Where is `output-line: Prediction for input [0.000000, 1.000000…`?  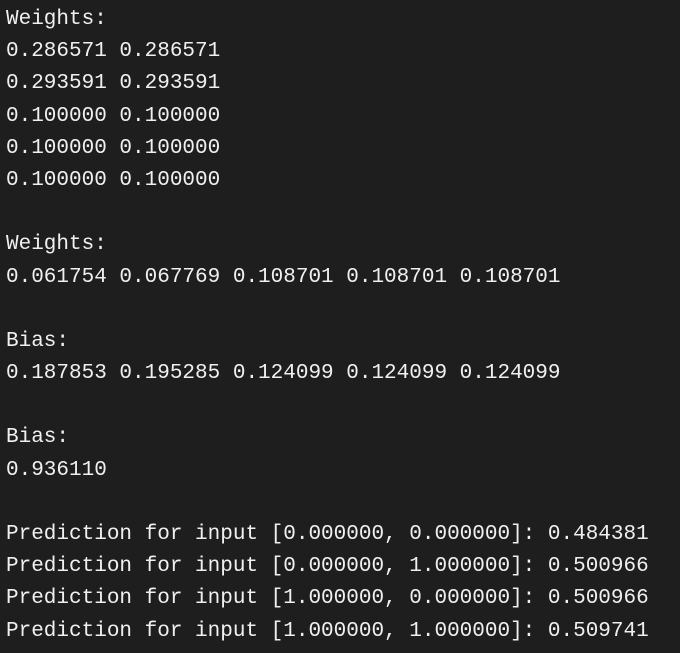 output-line: Prediction for input [0.000000, 1.000000… is located at coordinates (327, 567).